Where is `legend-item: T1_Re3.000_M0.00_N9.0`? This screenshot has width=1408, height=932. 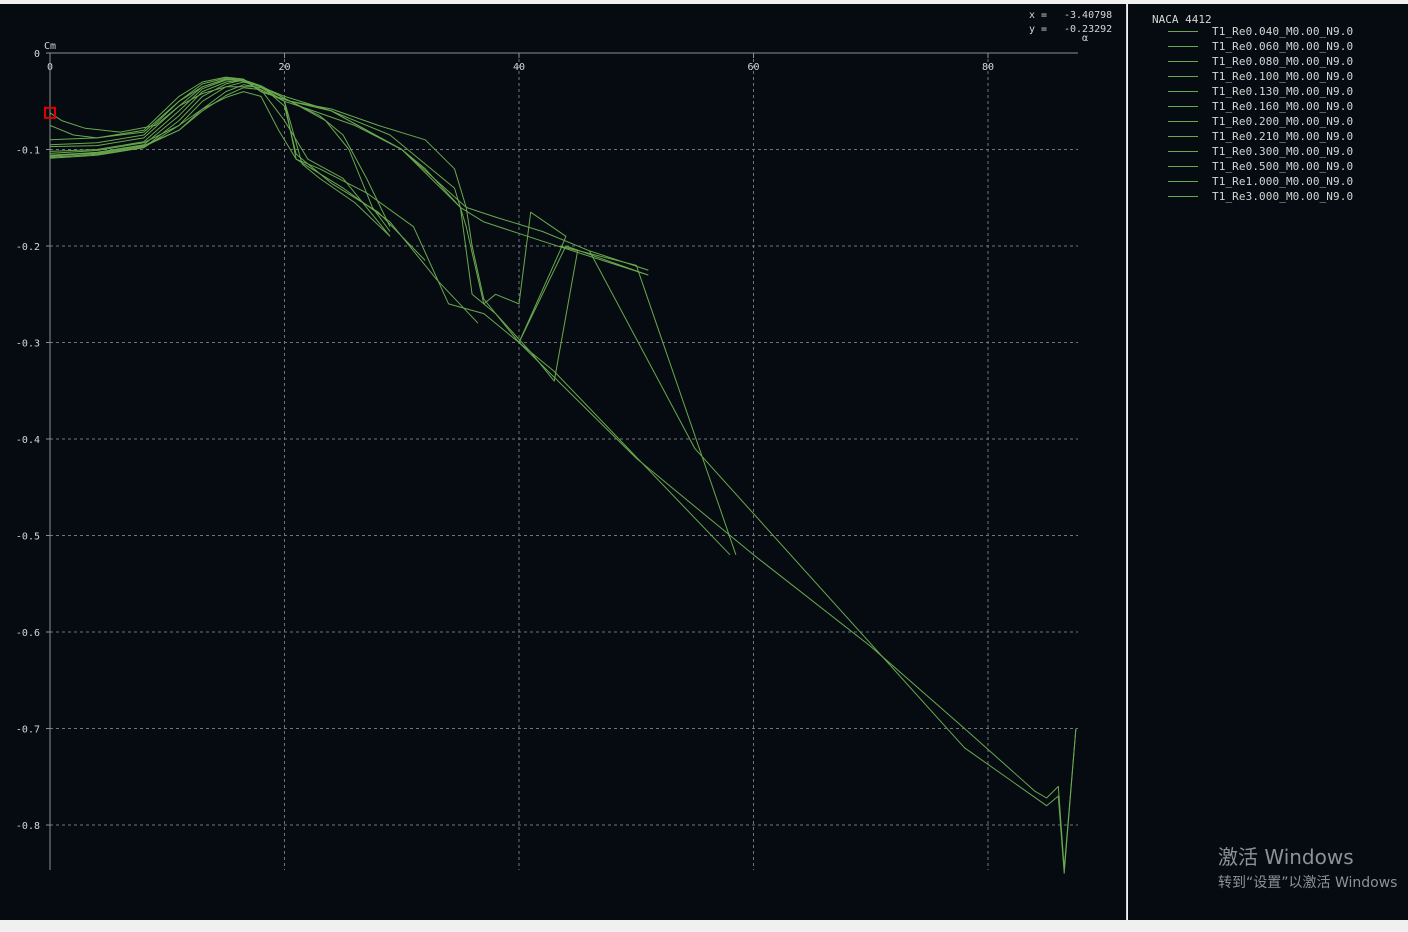 legend-item: T1_Re3.000_M0.00_N9.0 is located at coordinates (1260, 196).